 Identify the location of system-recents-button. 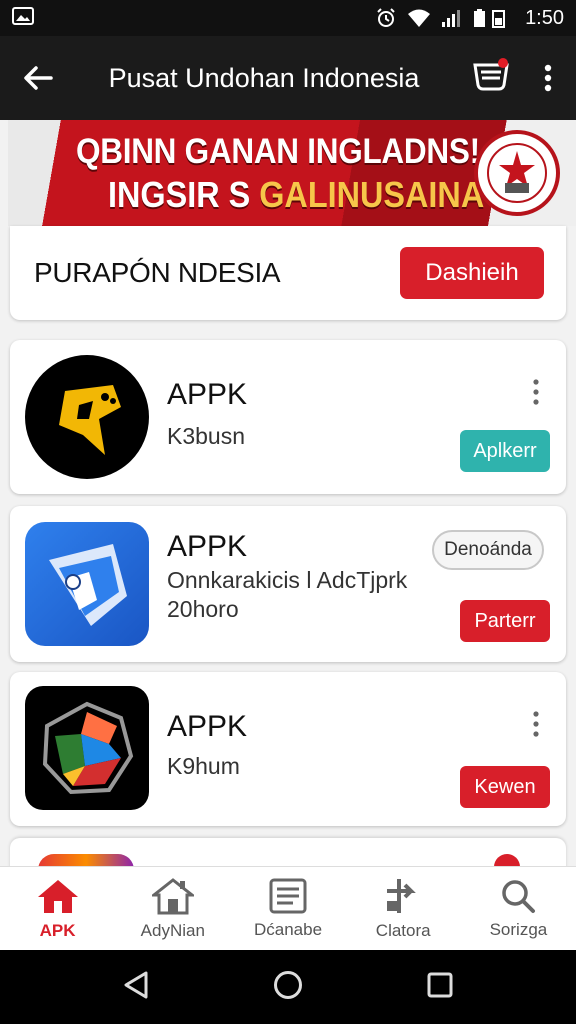
(440, 987).